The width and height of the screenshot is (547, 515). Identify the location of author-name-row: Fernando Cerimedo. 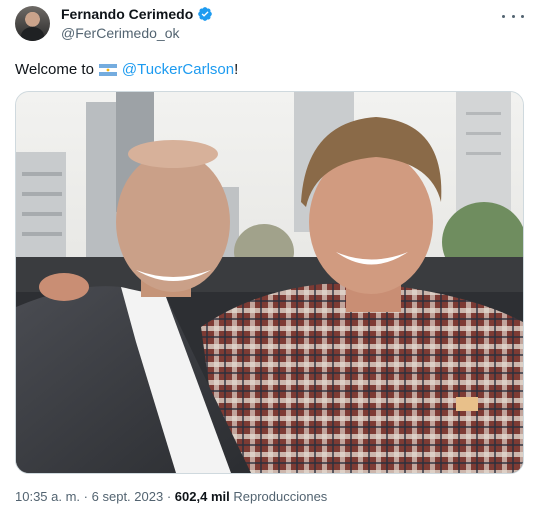
(137, 14).